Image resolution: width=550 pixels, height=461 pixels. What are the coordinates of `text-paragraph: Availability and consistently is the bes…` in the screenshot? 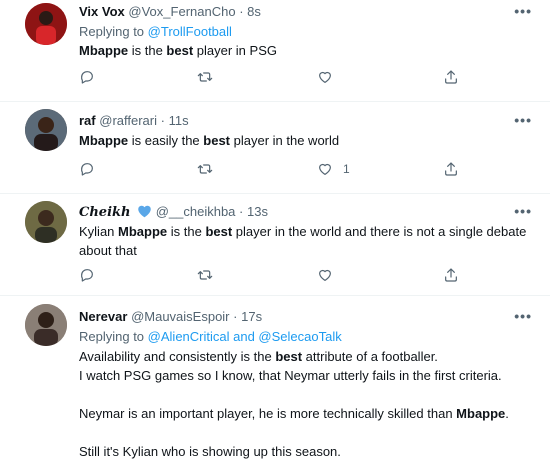 It's located at (258, 356).